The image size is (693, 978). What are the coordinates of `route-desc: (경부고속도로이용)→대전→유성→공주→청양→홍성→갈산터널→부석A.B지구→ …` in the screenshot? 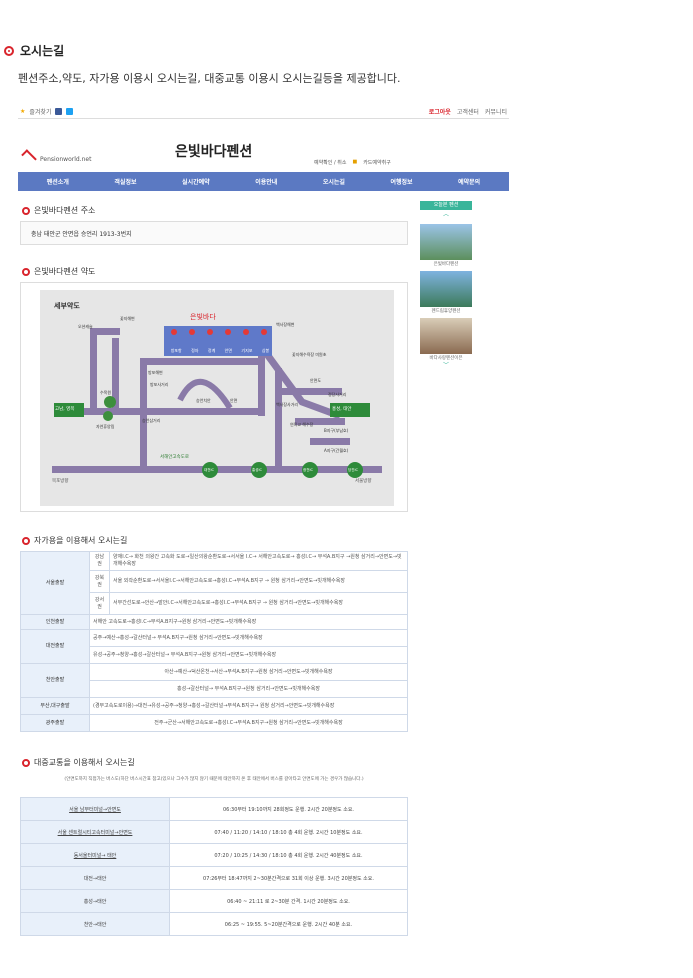 It's located at (248, 706).